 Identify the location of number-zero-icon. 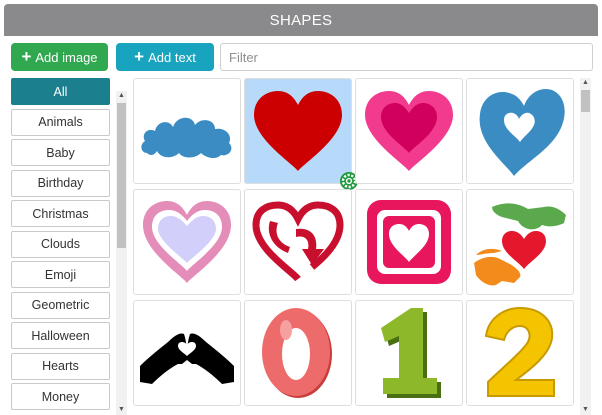
(297, 353).